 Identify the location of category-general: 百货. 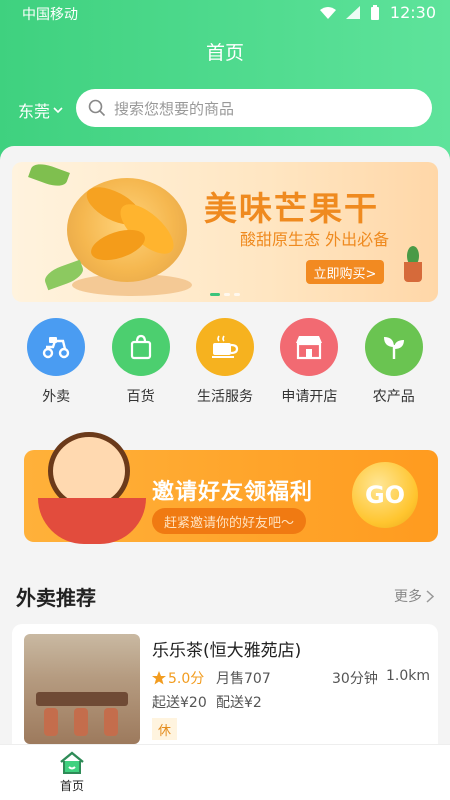
(141, 363).